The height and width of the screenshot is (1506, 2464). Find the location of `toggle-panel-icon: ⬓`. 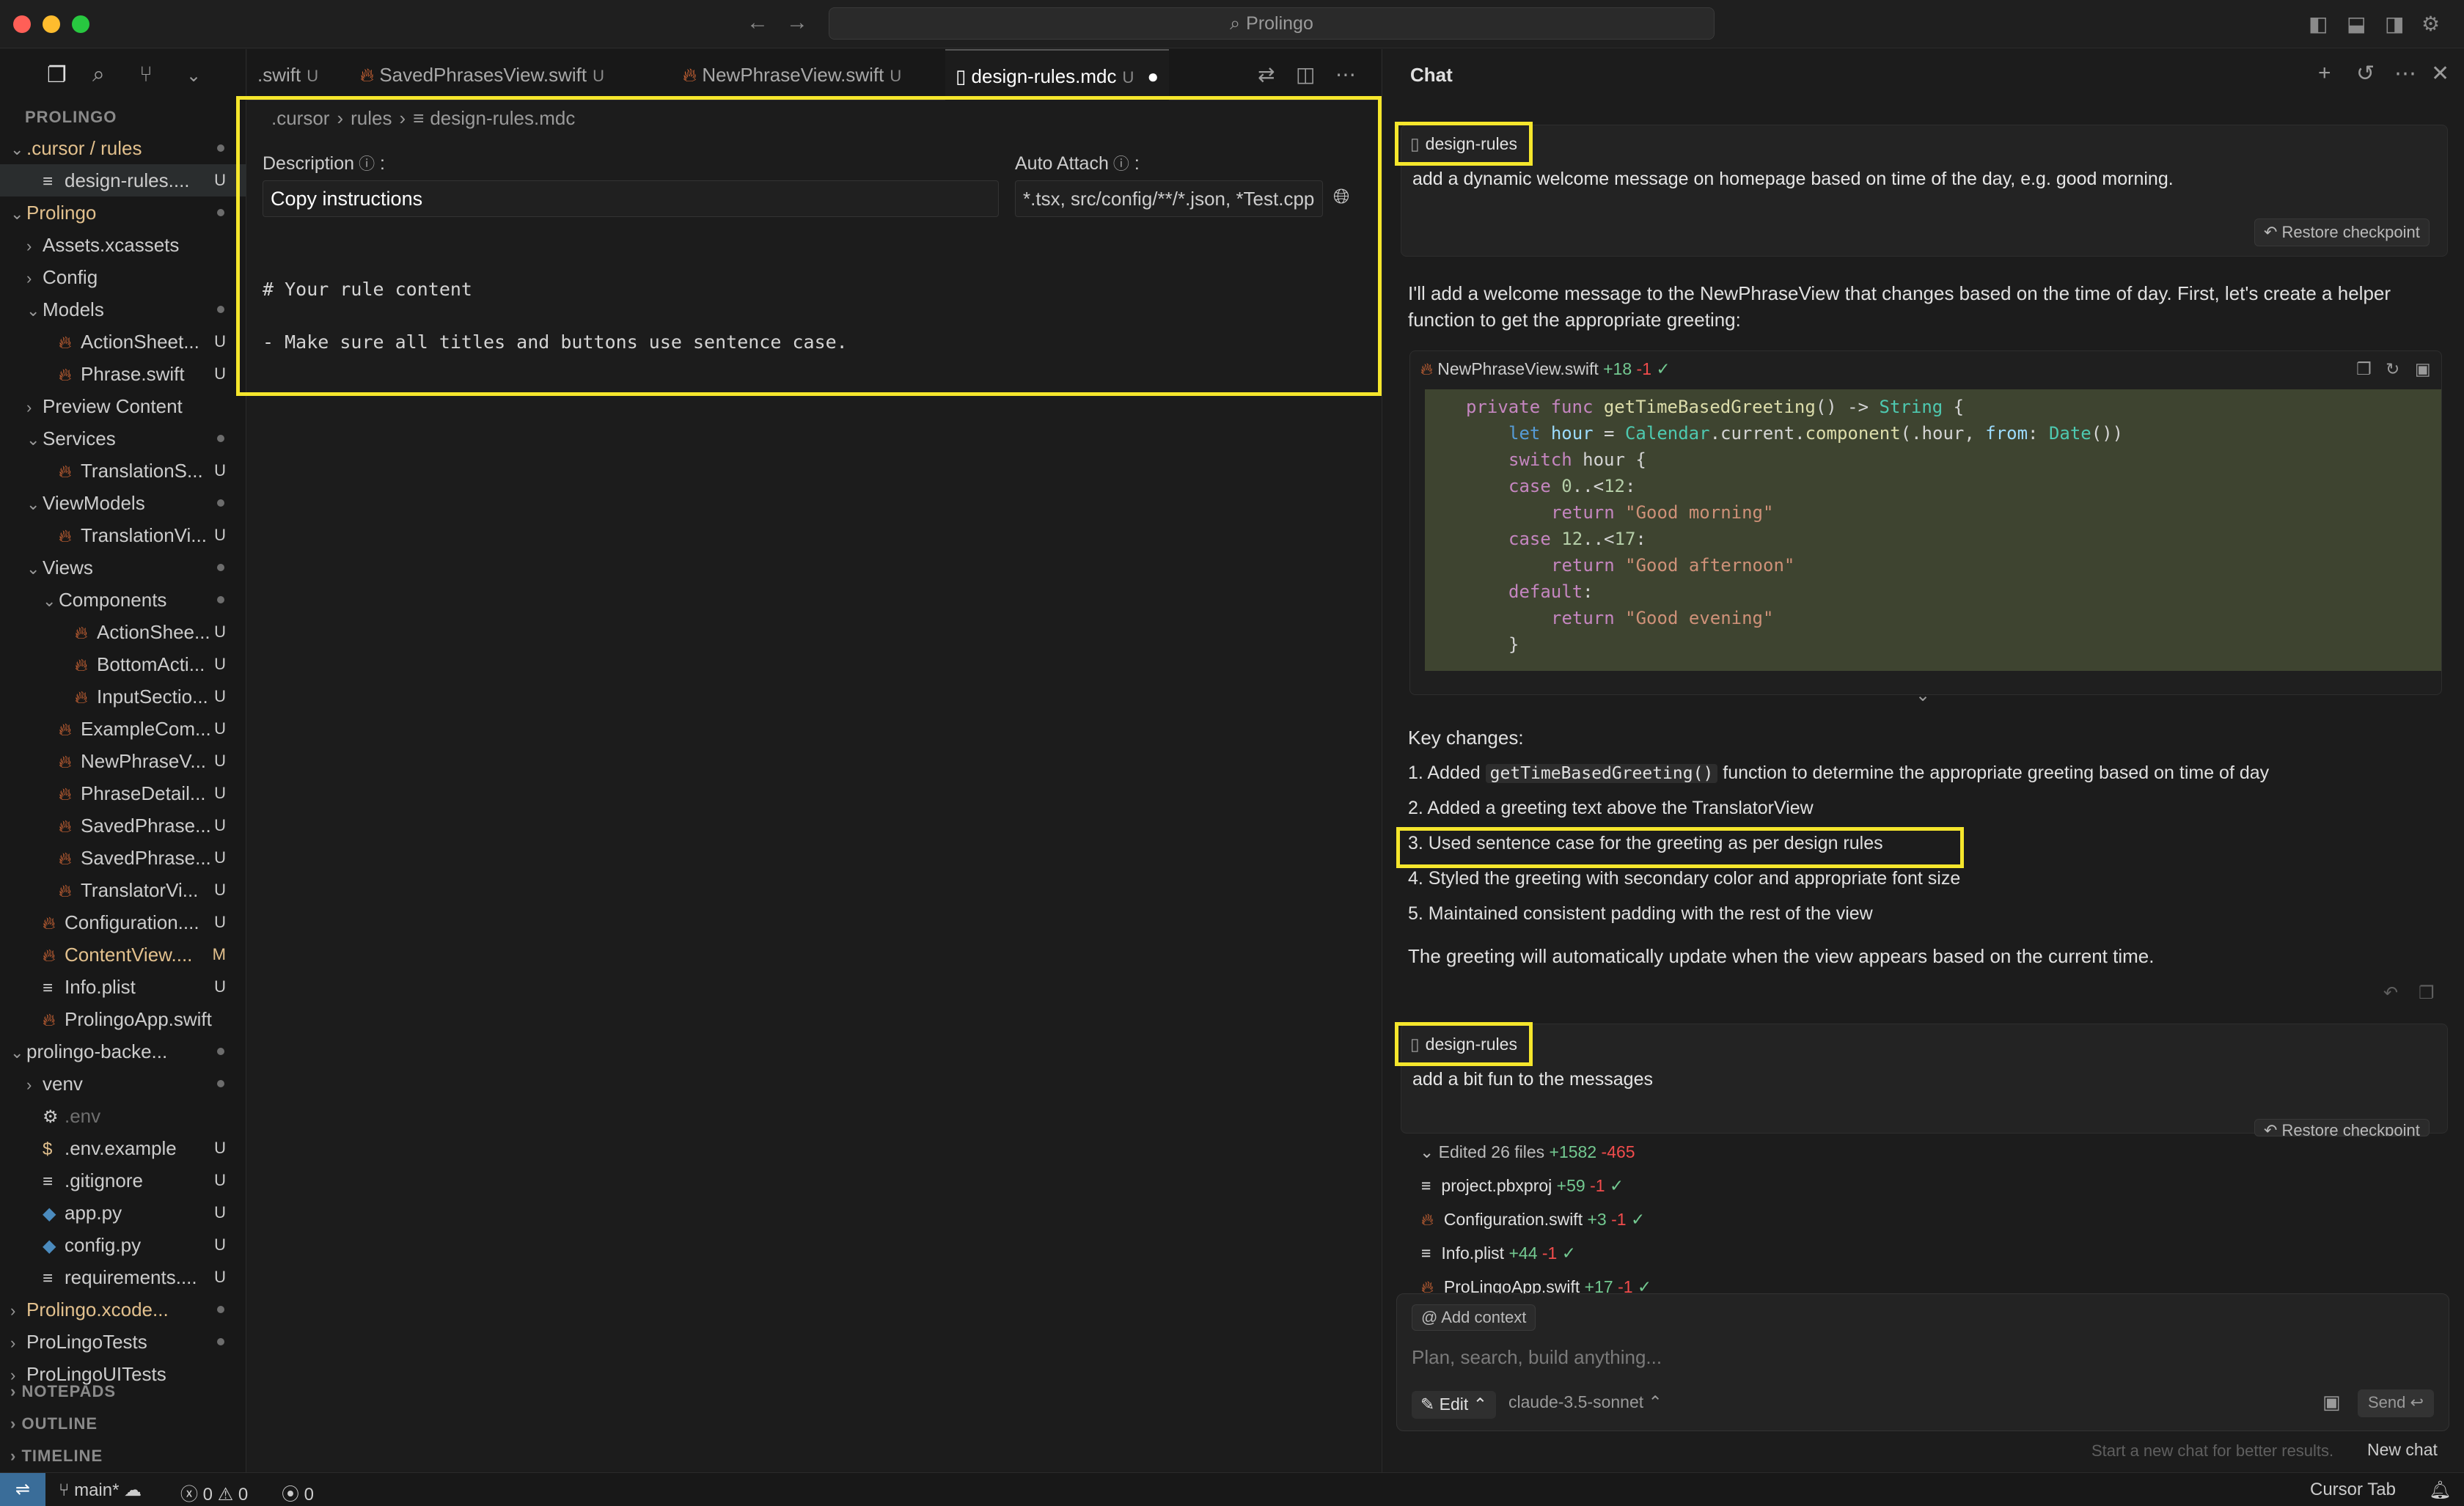

toggle-panel-icon: ⬓ is located at coordinates (2356, 24).